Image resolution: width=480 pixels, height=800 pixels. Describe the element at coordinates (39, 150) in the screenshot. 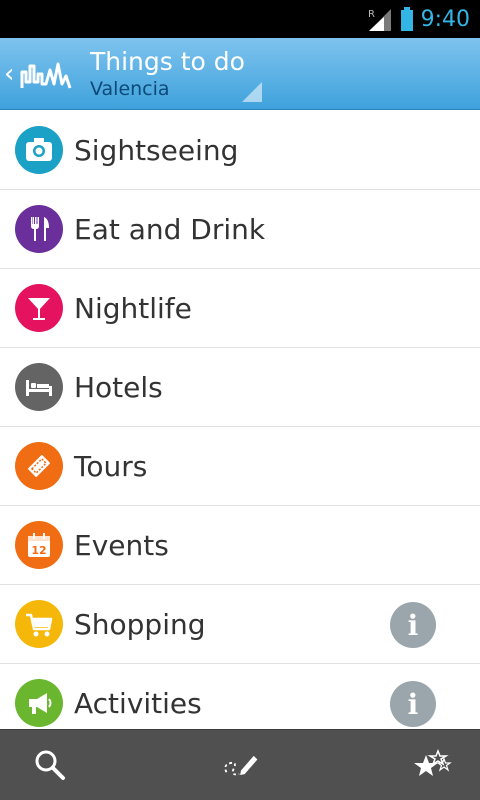

I see `camera-icon` at that location.